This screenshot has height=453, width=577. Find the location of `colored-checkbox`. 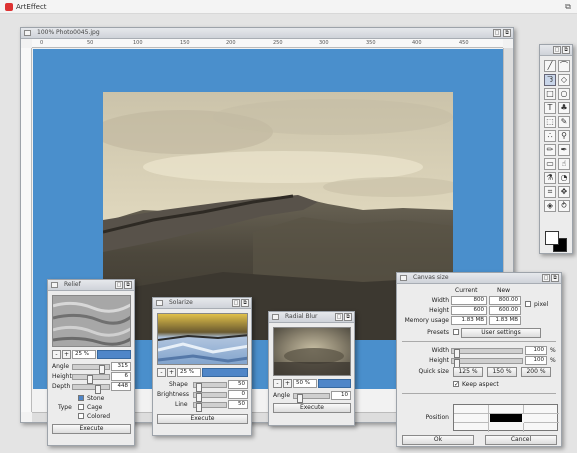

colored-checkbox is located at coordinates (81, 416).